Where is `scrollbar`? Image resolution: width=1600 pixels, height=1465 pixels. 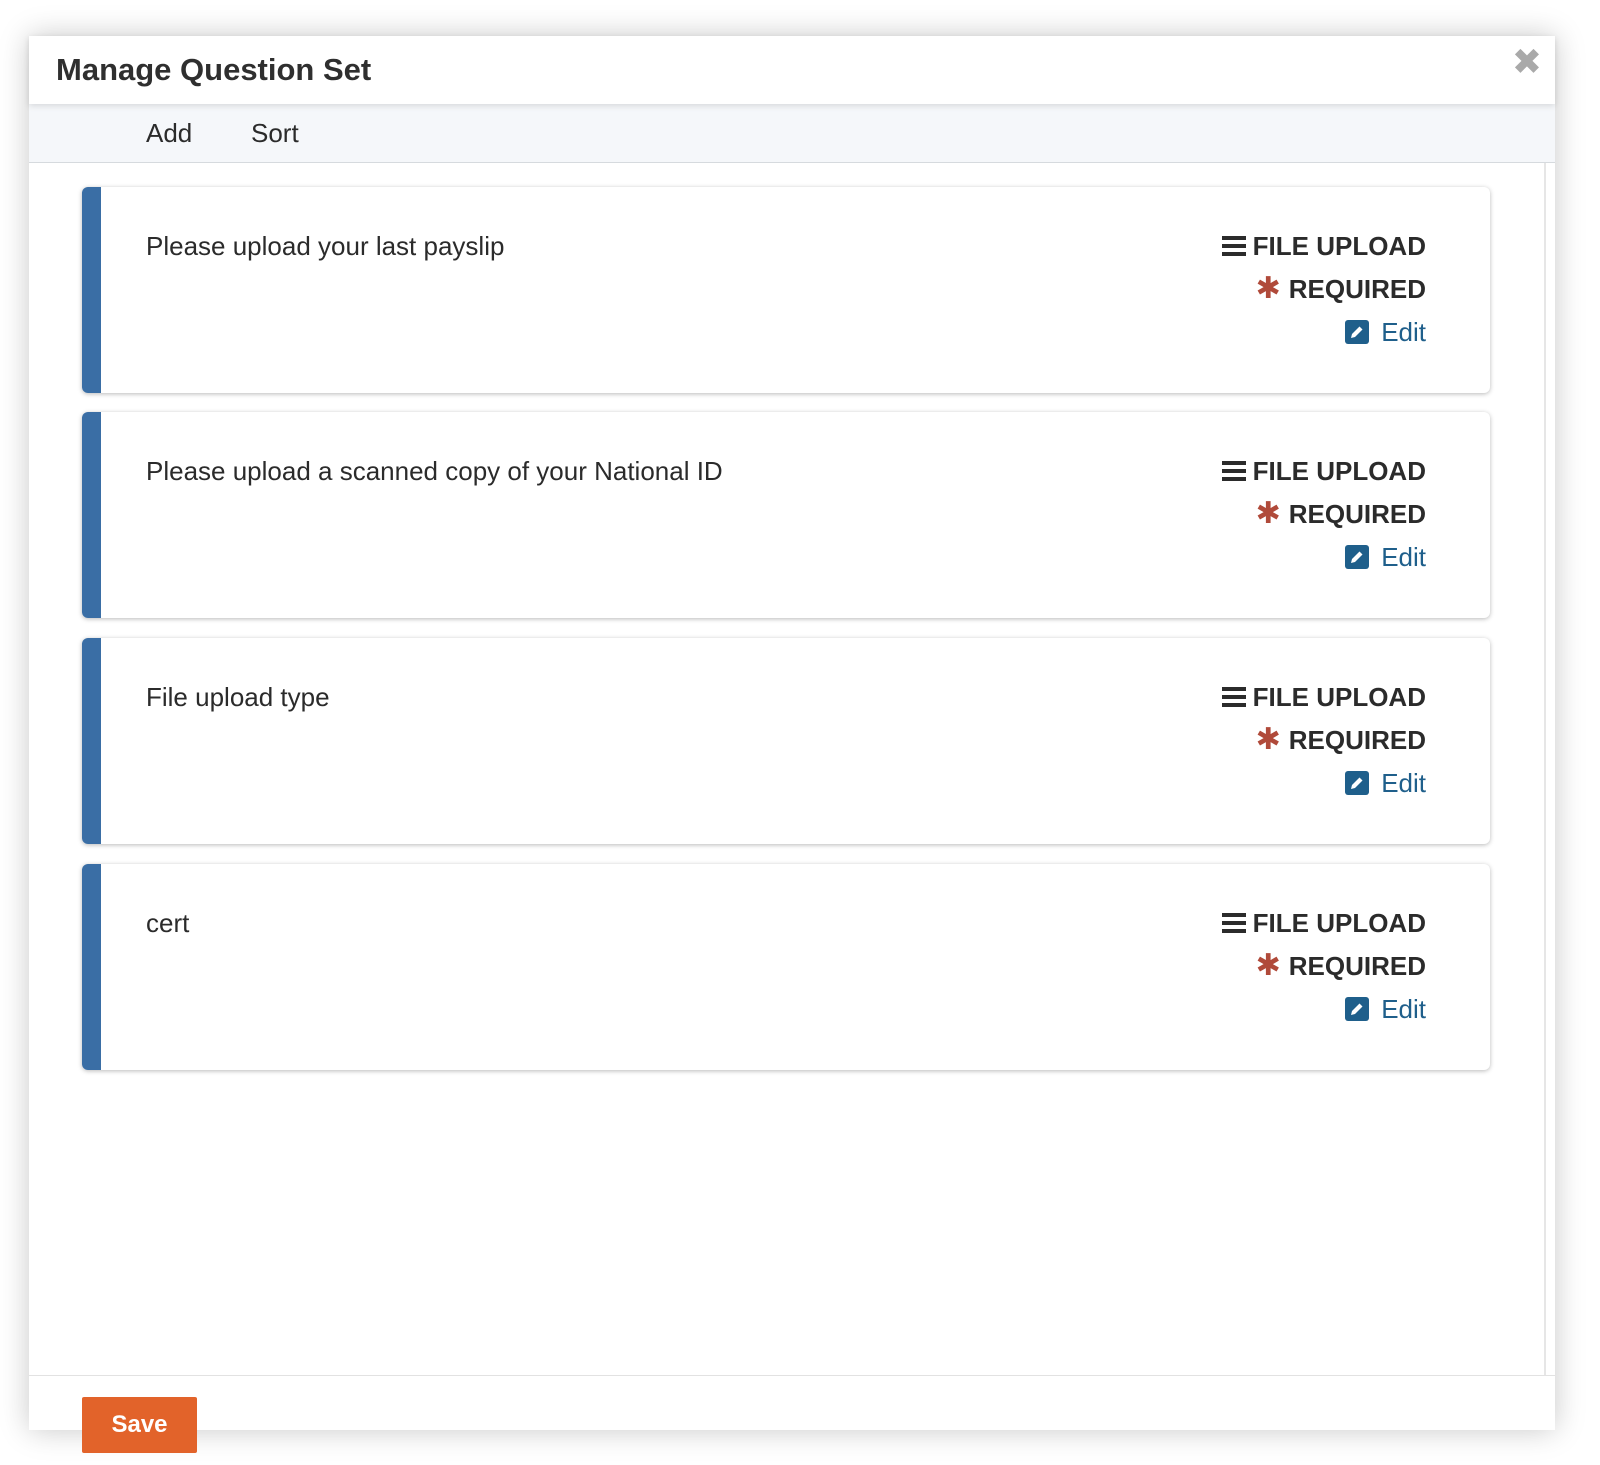 scrollbar is located at coordinates (1545, 769).